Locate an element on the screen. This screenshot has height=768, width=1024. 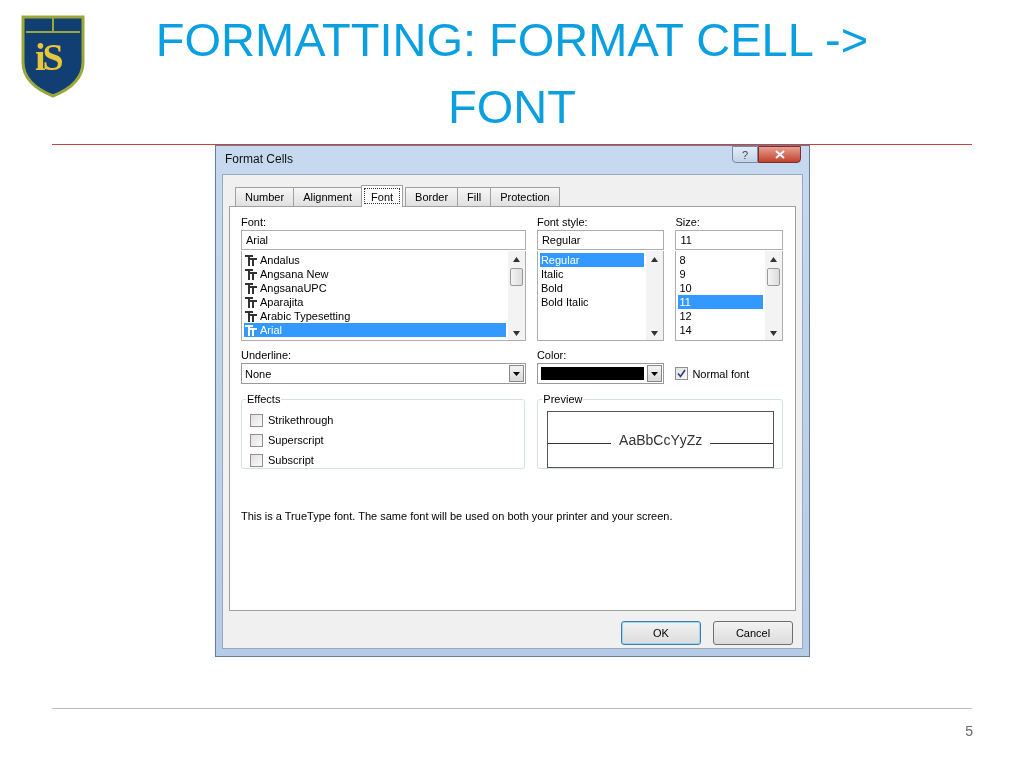
group-title: Preview is located at coordinates (563, 399).